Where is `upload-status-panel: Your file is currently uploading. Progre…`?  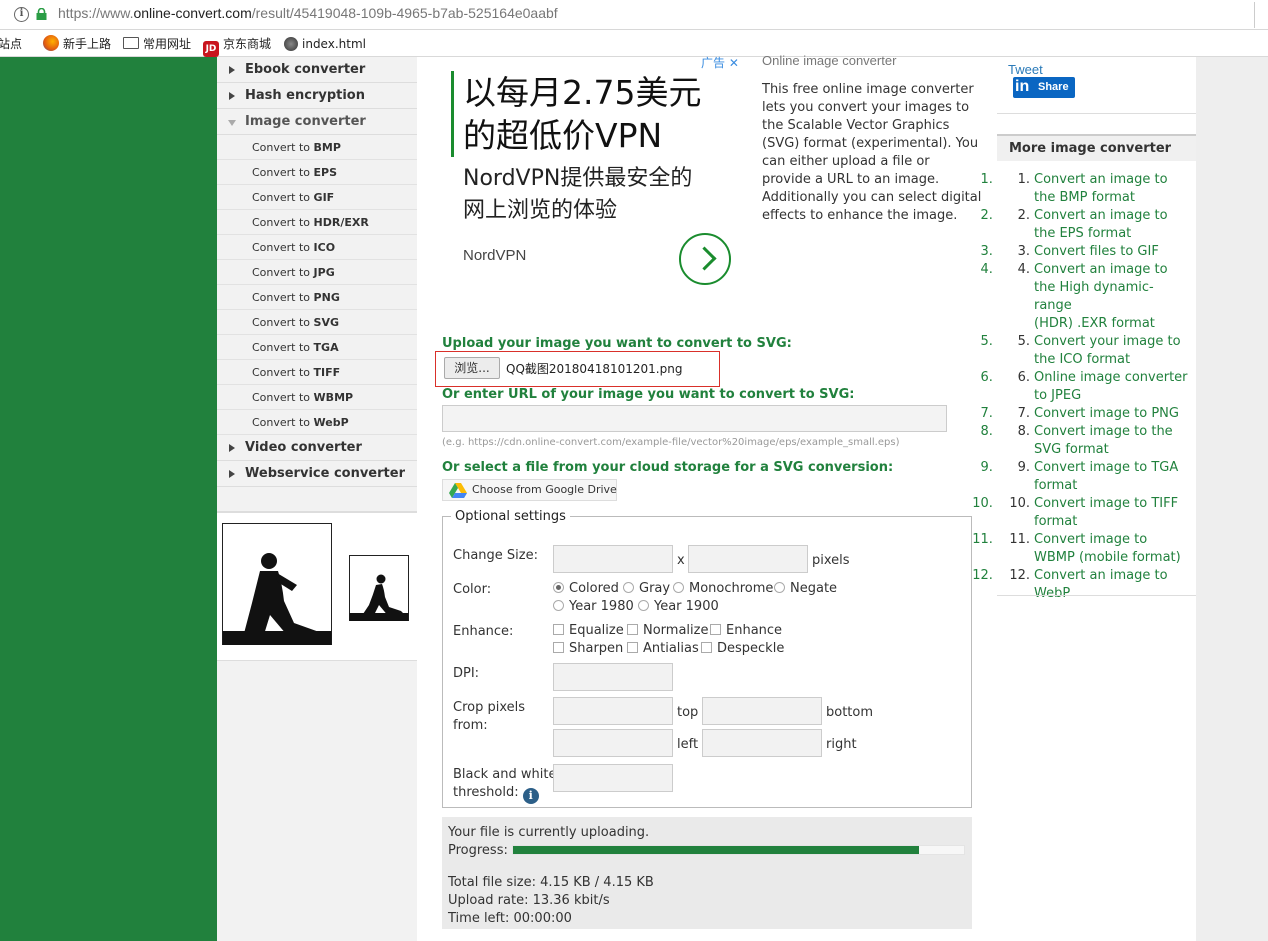
upload-status-panel: Your file is currently uploading. Progre… is located at coordinates (707, 873).